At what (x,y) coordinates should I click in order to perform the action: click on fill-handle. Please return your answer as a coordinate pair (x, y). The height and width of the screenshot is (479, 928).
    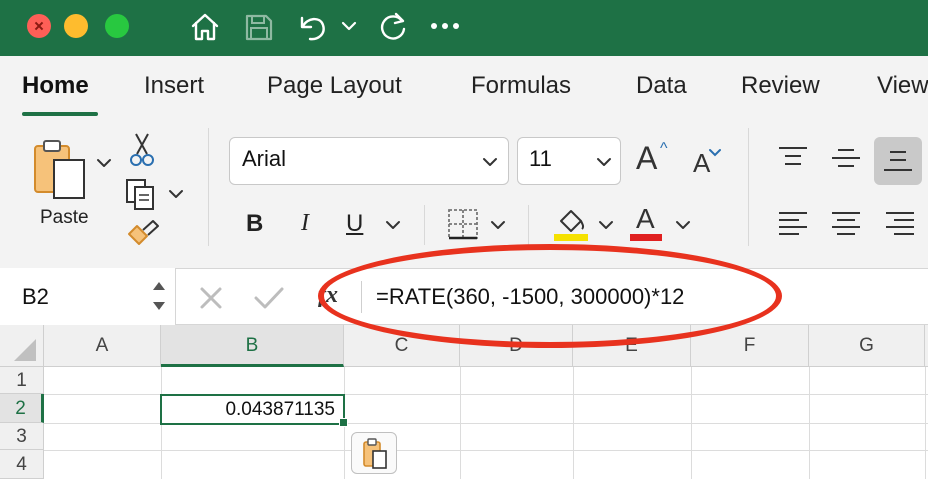
    Looking at the image, I should click on (343, 422).